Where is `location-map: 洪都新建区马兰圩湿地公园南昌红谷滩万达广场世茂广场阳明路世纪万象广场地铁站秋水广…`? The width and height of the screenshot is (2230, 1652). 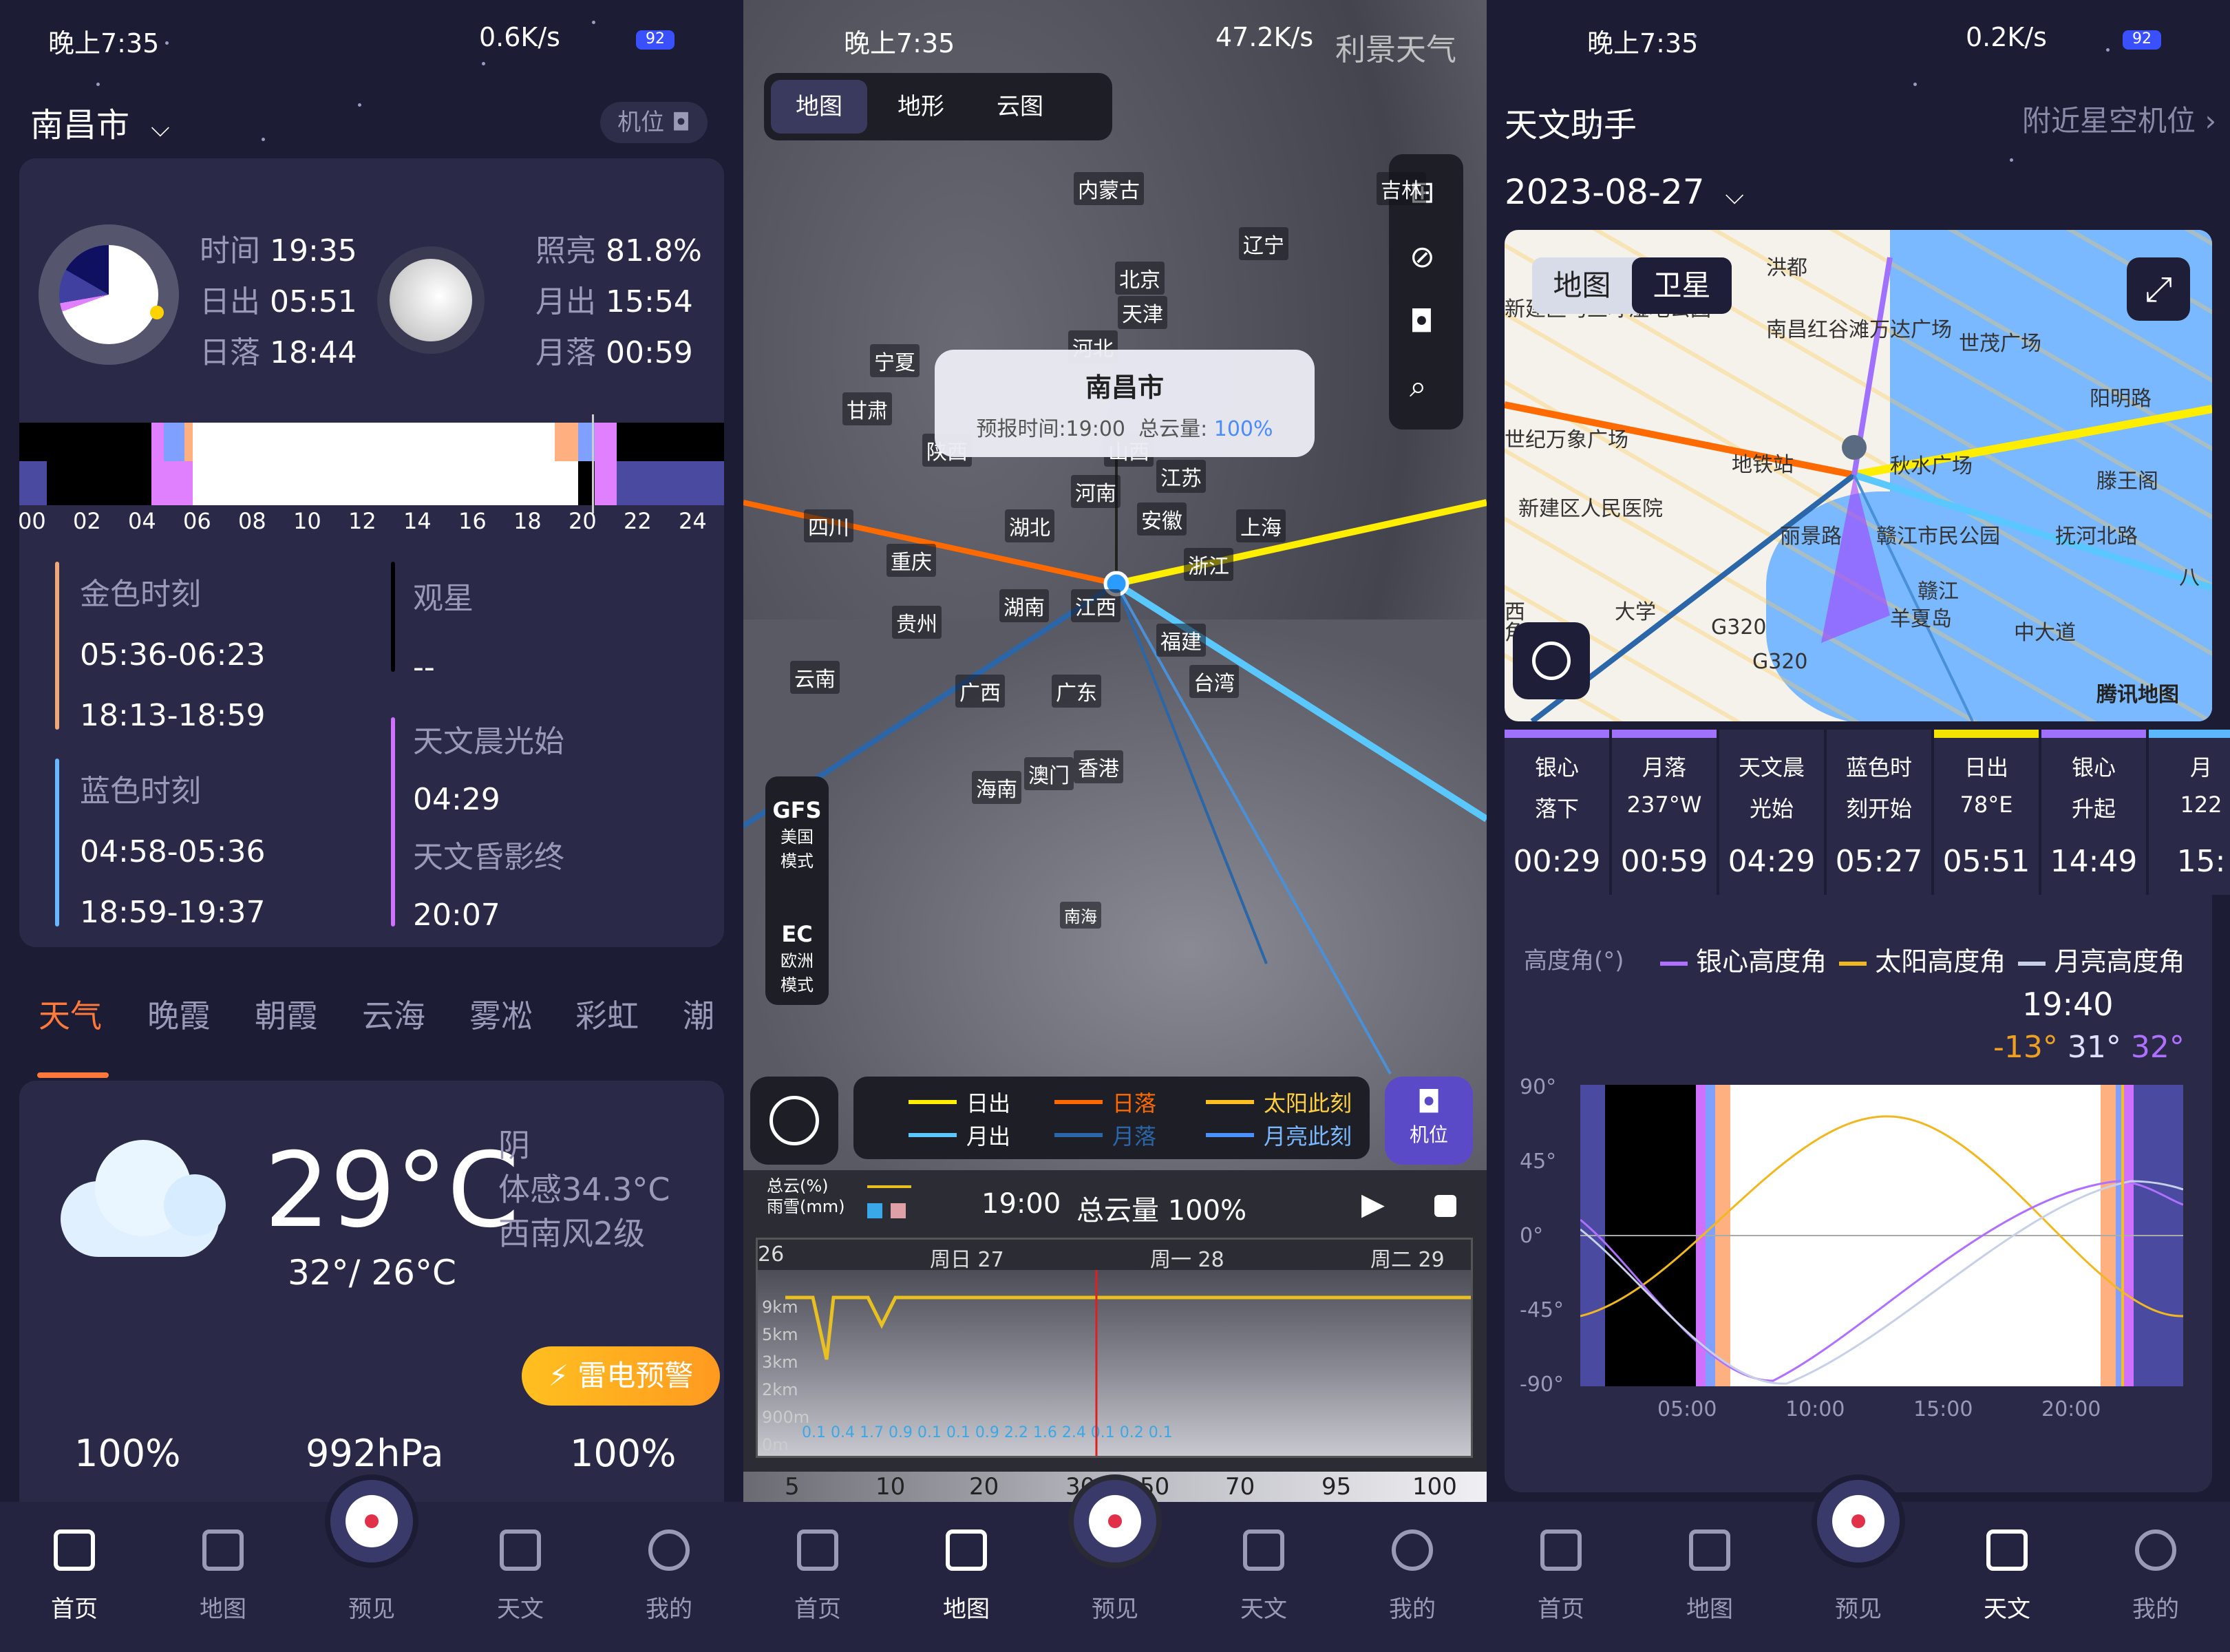 location-map: 洪都新建区马兰圩湿地公园南昌红谷滩万达广场世茂广场阳明路世纪万象广场地铁站秋水广… is located at coordinates (1858, 475).